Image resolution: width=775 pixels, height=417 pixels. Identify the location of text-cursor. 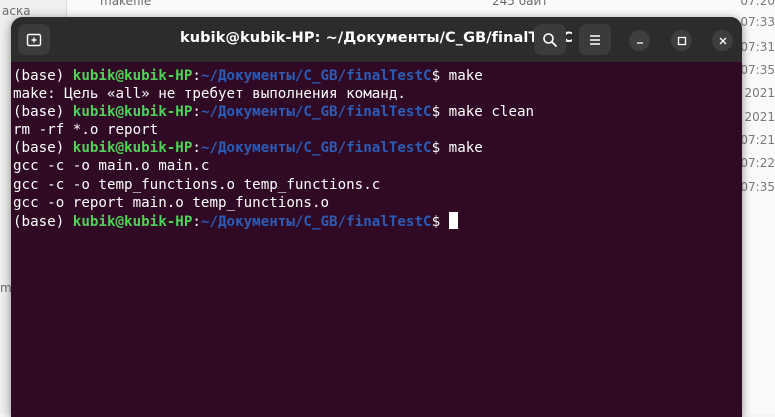
(453, 220).